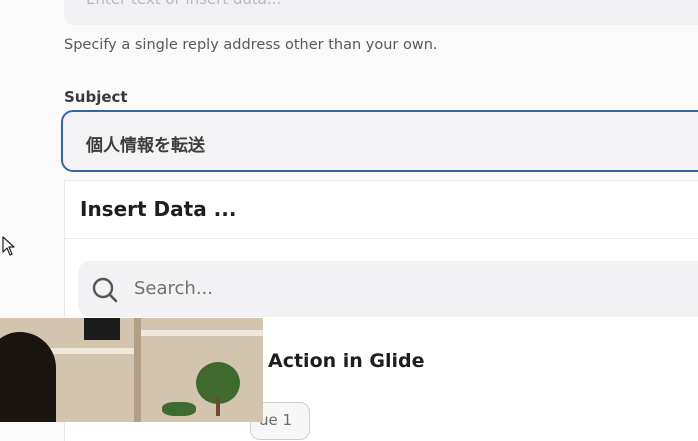 The image size is (698, 441). I want to click on subject-label: Subject, so click(96, 97).